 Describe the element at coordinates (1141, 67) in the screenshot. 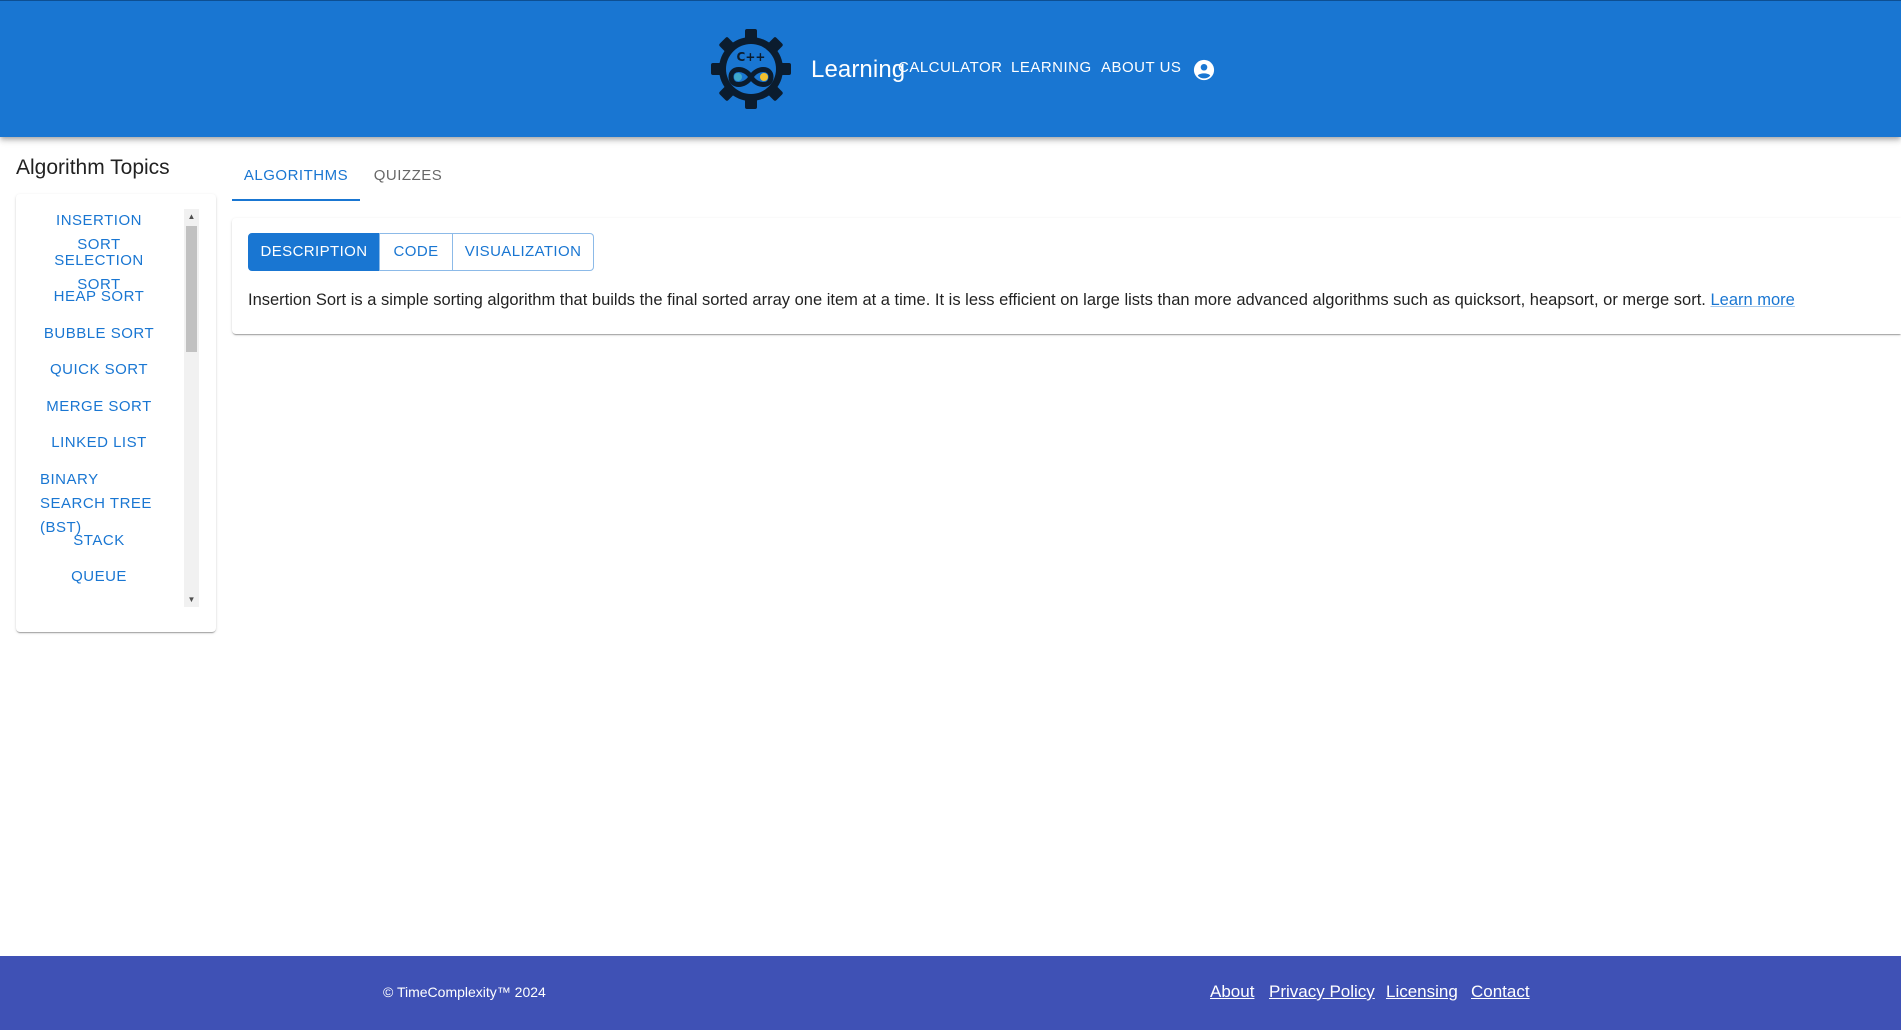

I see `nav-about-us-button: ABOUT US` at that location.